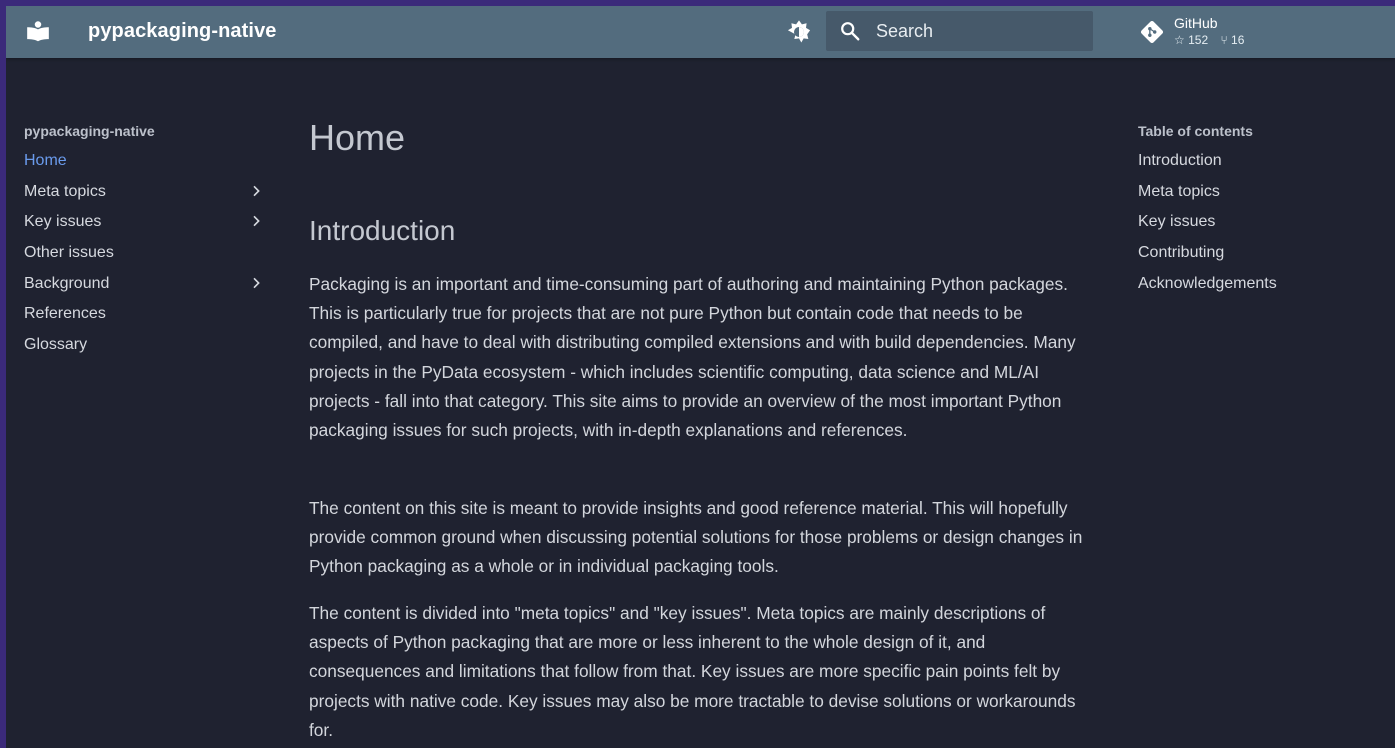  What do you see at coordinates (1196, 23) in the screenshot?
I see `repo-name: GitHub` at bounding box center [1196, 23].